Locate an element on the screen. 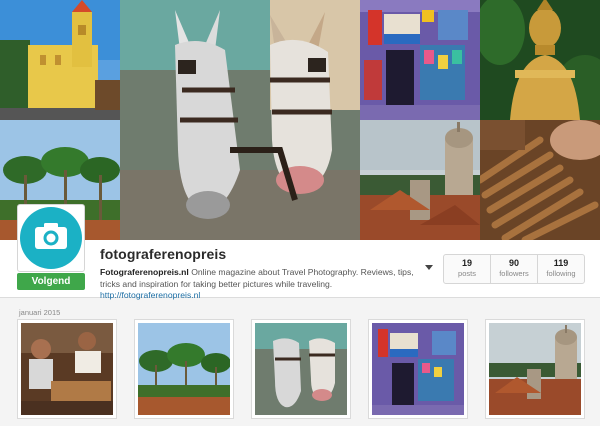 This screenshot has width=600, height=426. stat-following-value: 119 is located at coordinates (561, 263).